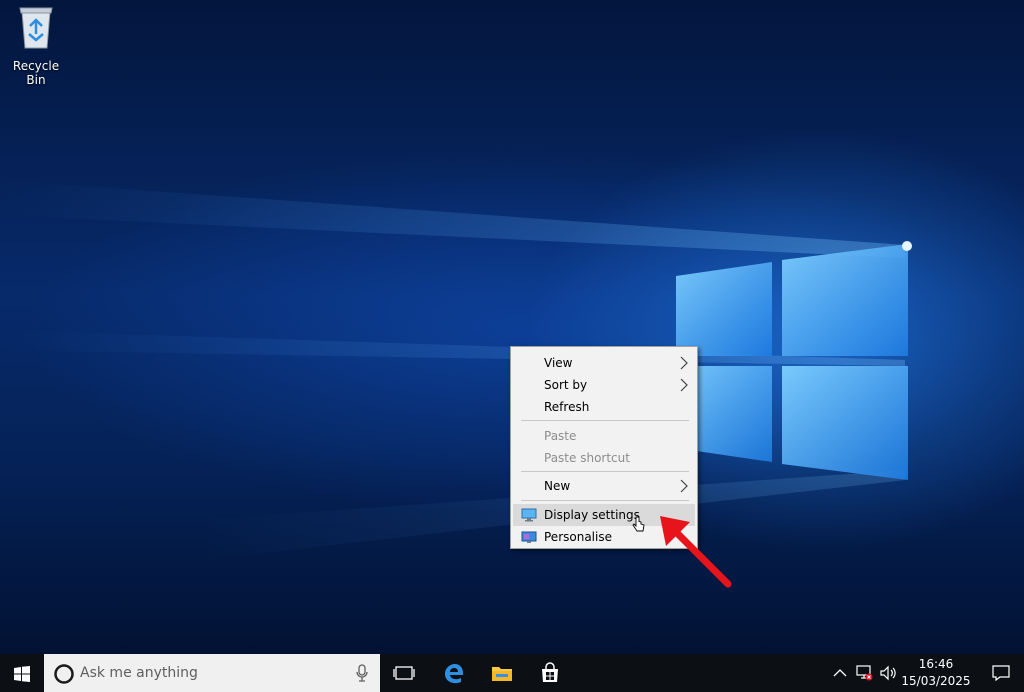  I want to click on start-button, so click(22, 673).